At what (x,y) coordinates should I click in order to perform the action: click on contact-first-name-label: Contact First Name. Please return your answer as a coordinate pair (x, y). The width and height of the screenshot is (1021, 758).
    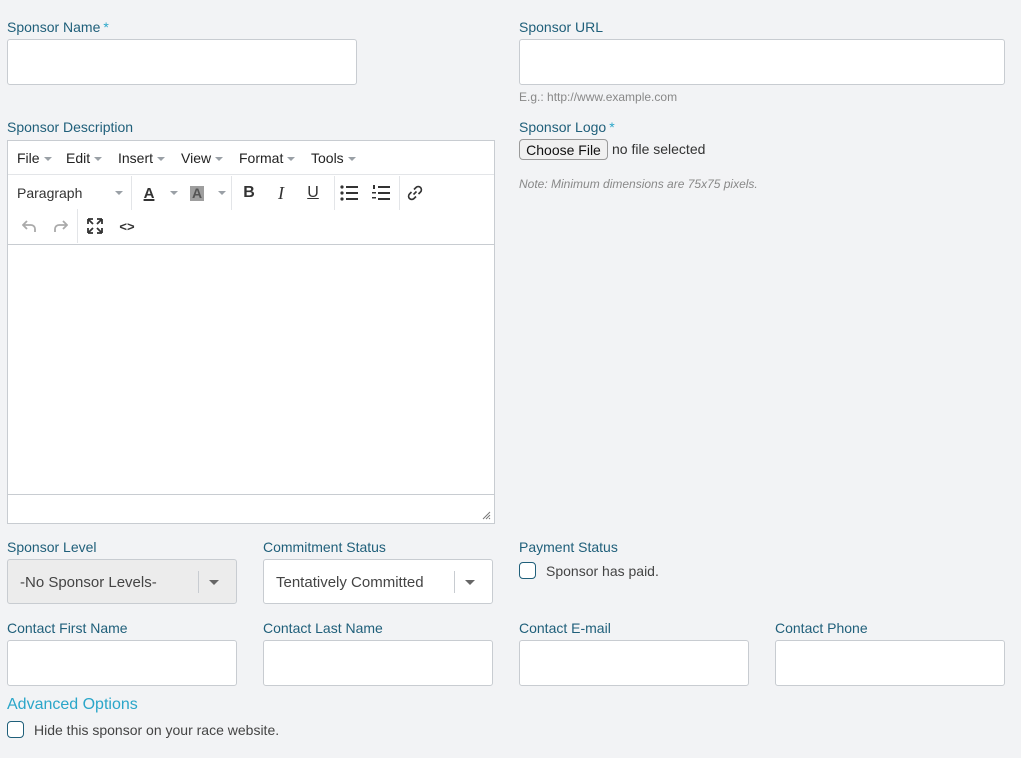
    Looking at the image, I should click on (67, 628).